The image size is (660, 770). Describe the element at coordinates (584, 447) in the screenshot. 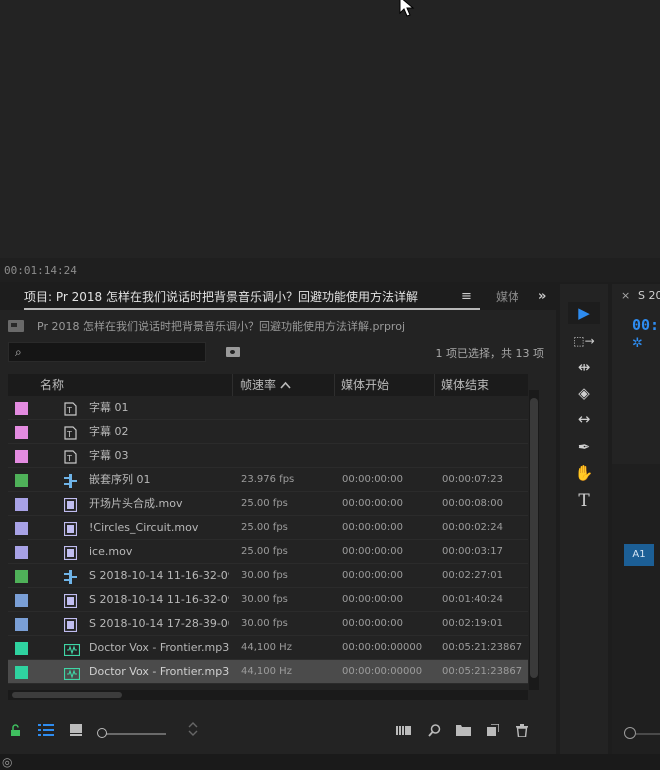

I see `pen-tool-icon: ✒` at that location.